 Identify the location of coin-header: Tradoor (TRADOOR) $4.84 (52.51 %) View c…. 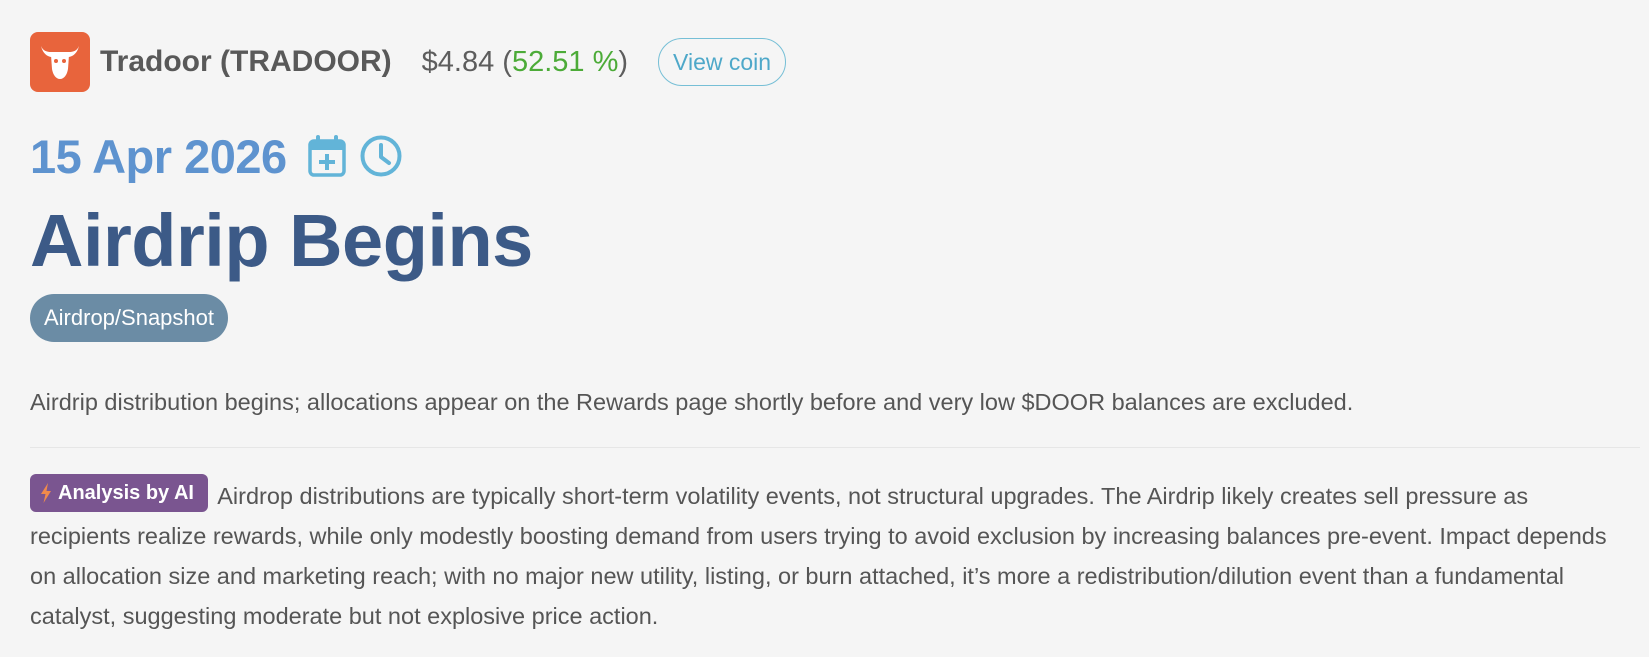
(408, 62).